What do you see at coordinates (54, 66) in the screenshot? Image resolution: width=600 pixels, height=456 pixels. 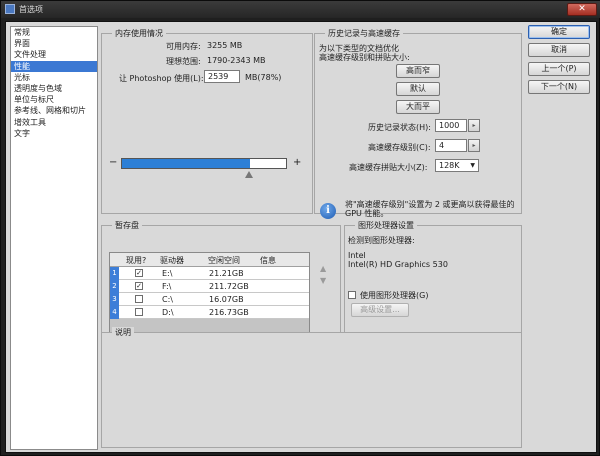 I see `category-item-performance: 性能` at bounding box center [54, 66].